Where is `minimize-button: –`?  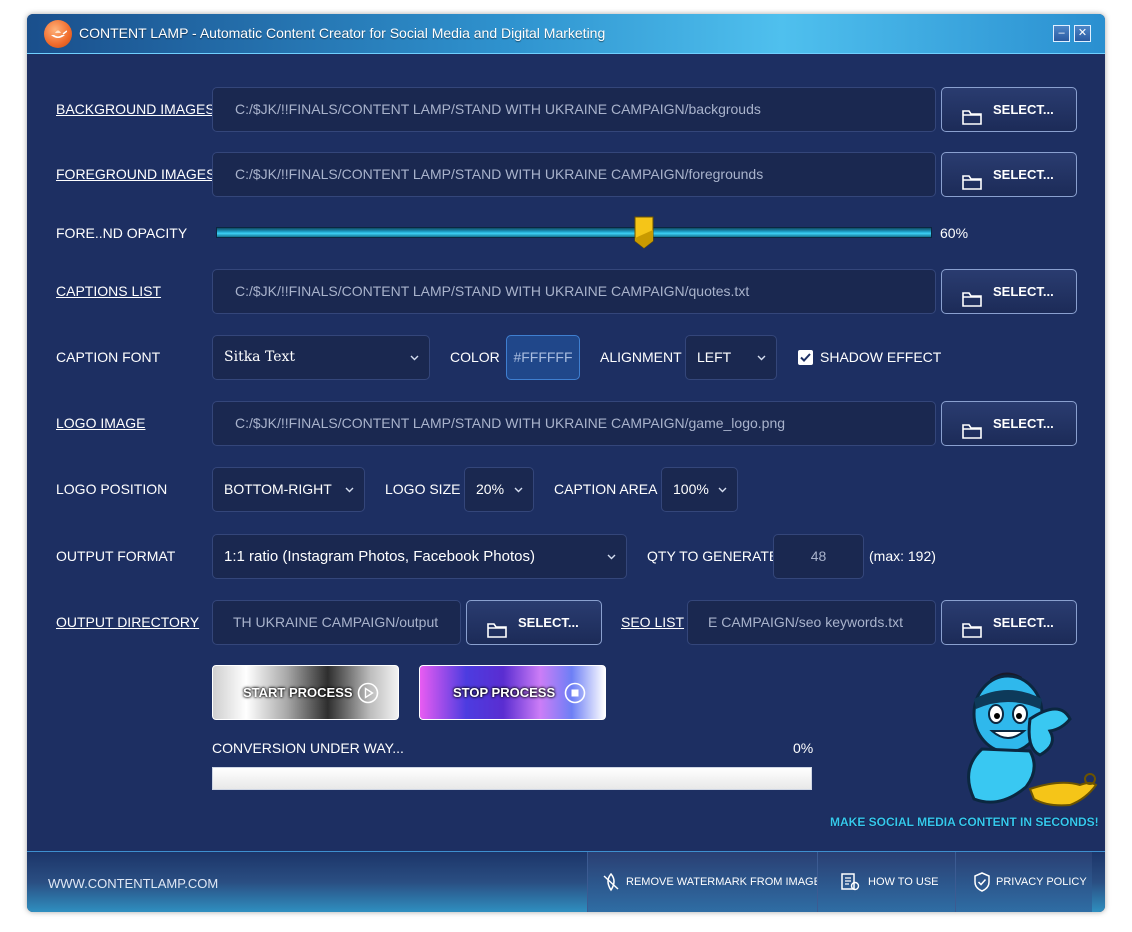
minimize-button: – is located at coordinates (1061, 33).